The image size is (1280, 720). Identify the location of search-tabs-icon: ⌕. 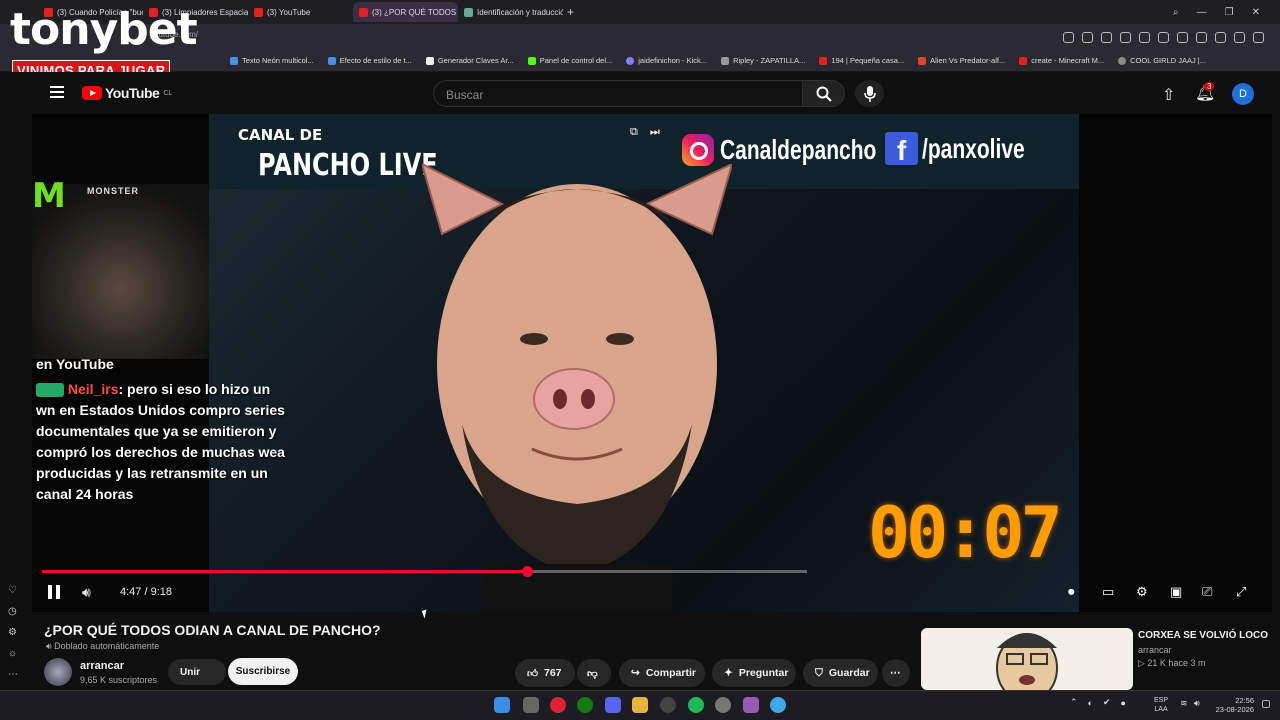
(1176, 12).